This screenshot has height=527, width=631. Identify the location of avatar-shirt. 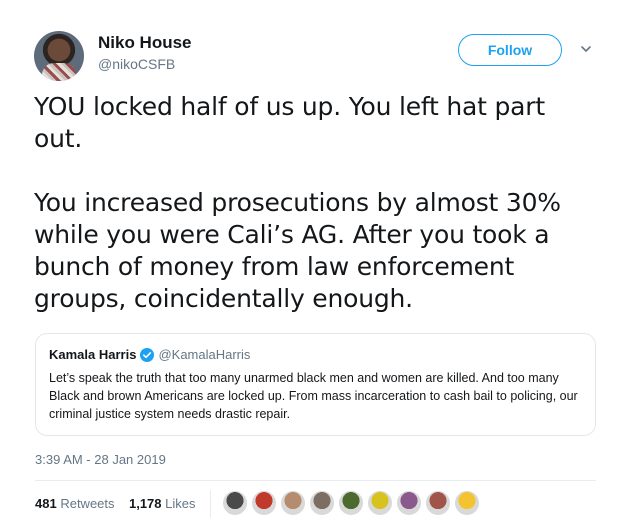
(59, 72).